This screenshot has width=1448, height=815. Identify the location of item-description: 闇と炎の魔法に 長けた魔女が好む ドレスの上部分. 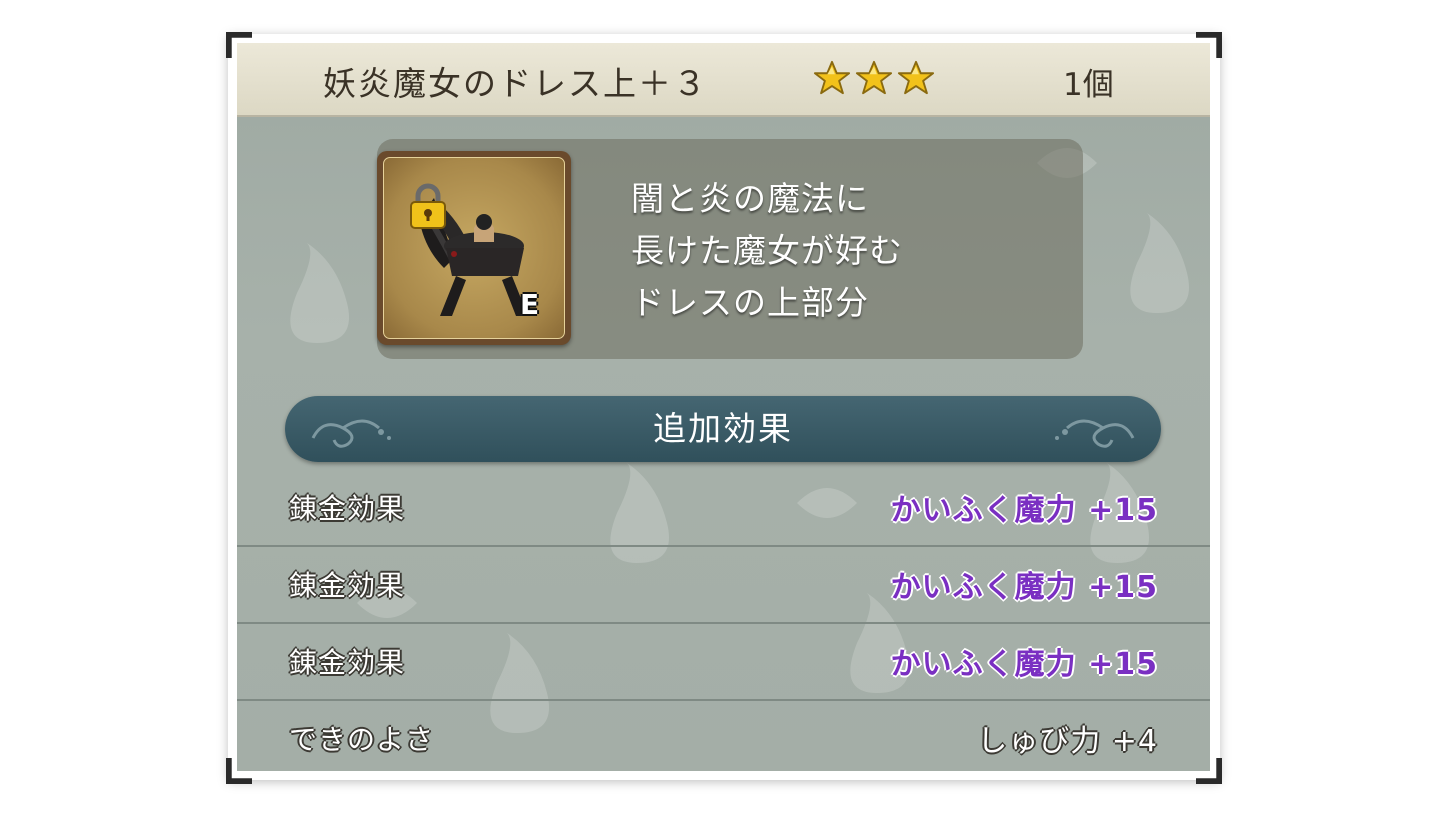
(841, 251).